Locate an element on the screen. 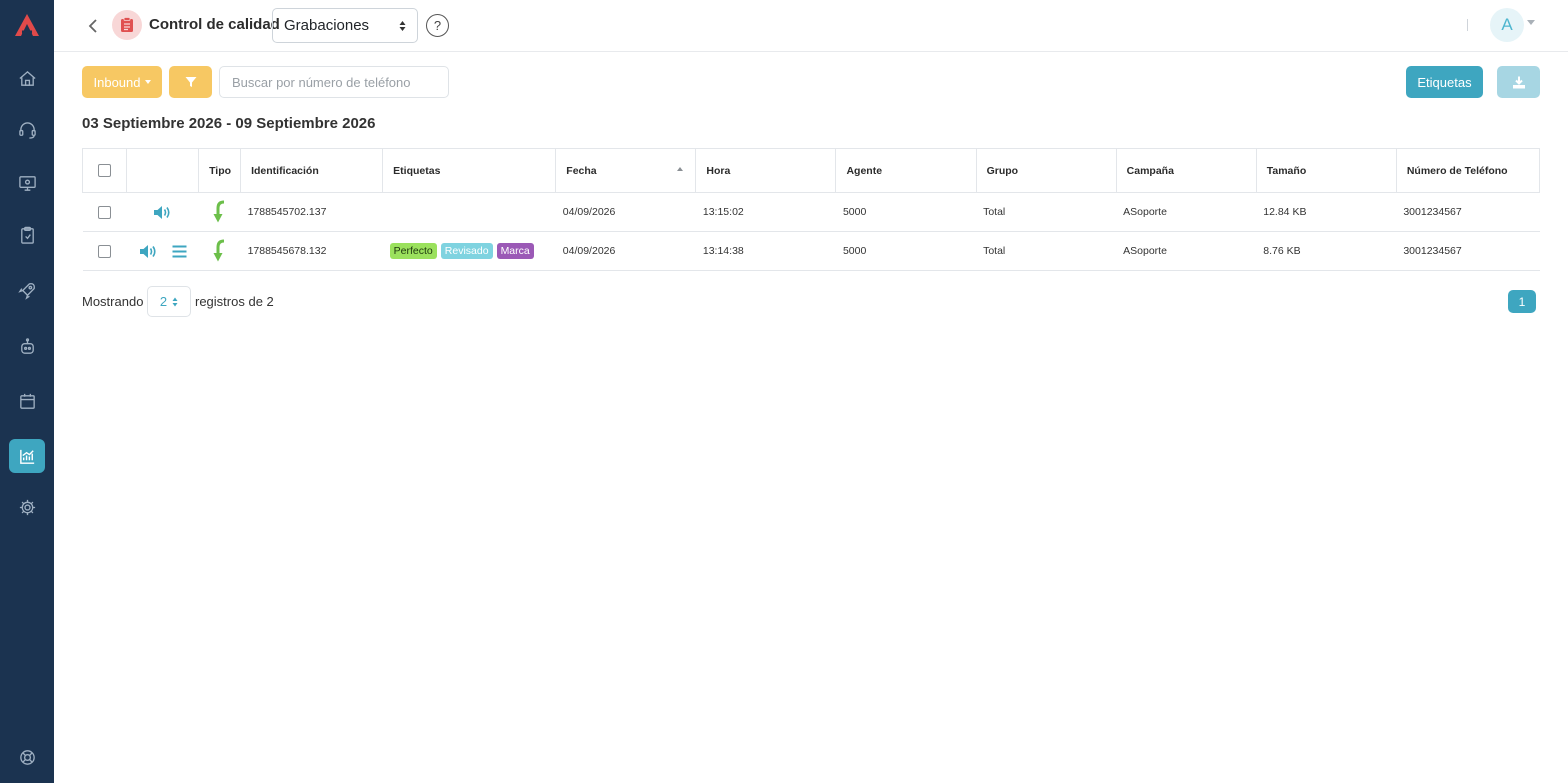 This screenshot has height=783, width=1568. row-id: 1788545702.137 is located at coordinates (311, 212).